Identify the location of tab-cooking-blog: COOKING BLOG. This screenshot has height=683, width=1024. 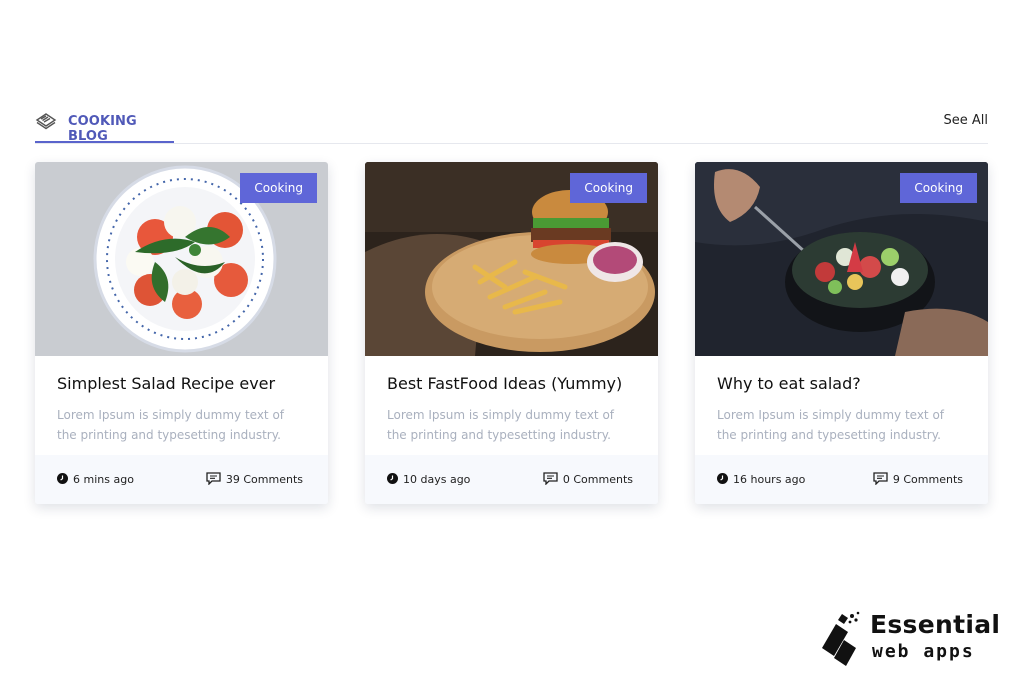
(104, 126).